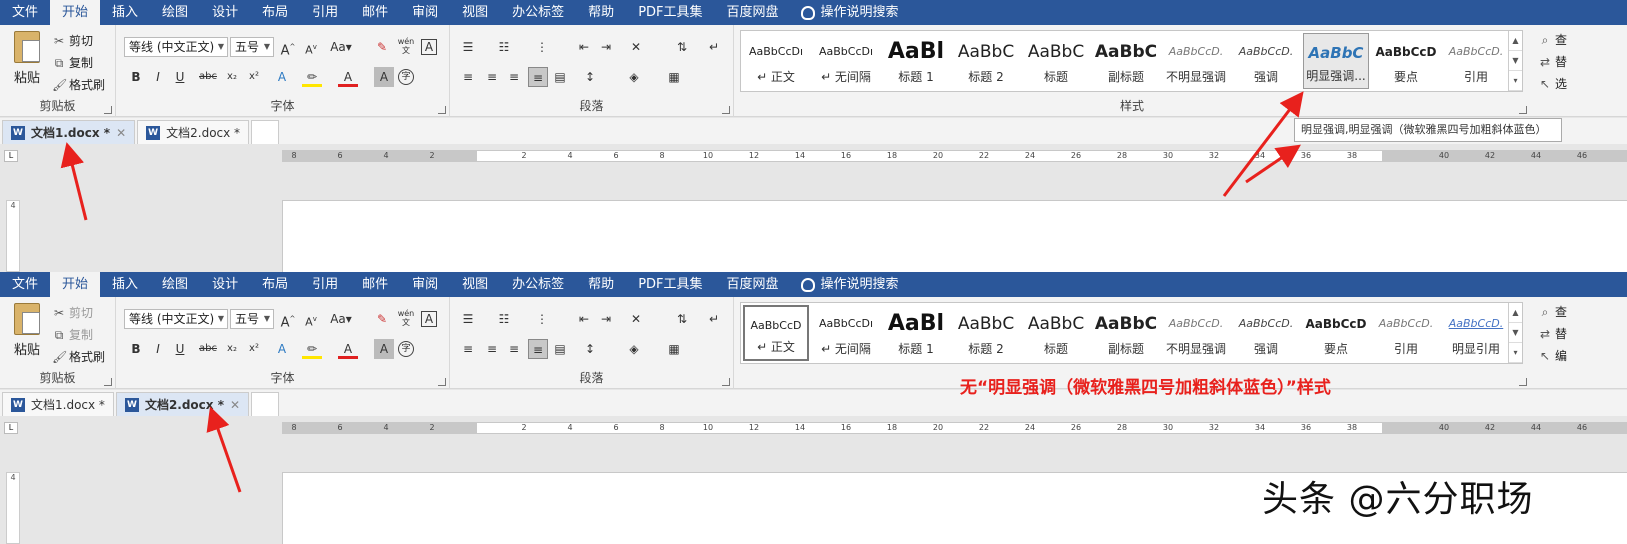  I want to click on align-right-icon: ≡, so click(514, 77).